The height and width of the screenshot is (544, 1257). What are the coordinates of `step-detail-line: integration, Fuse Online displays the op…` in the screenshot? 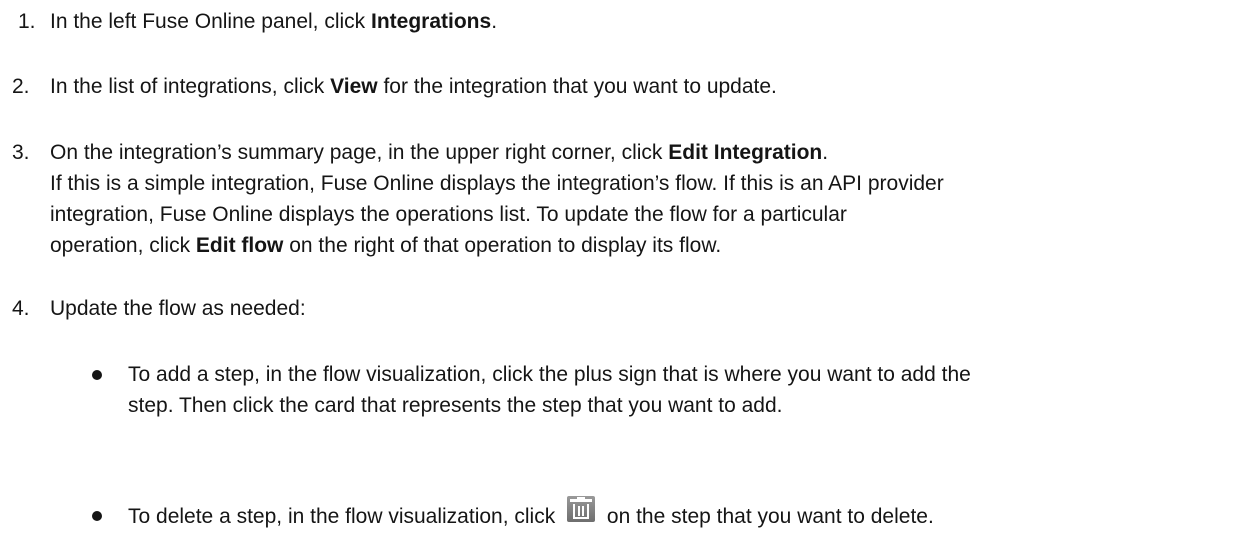 It's located at (448, 214).